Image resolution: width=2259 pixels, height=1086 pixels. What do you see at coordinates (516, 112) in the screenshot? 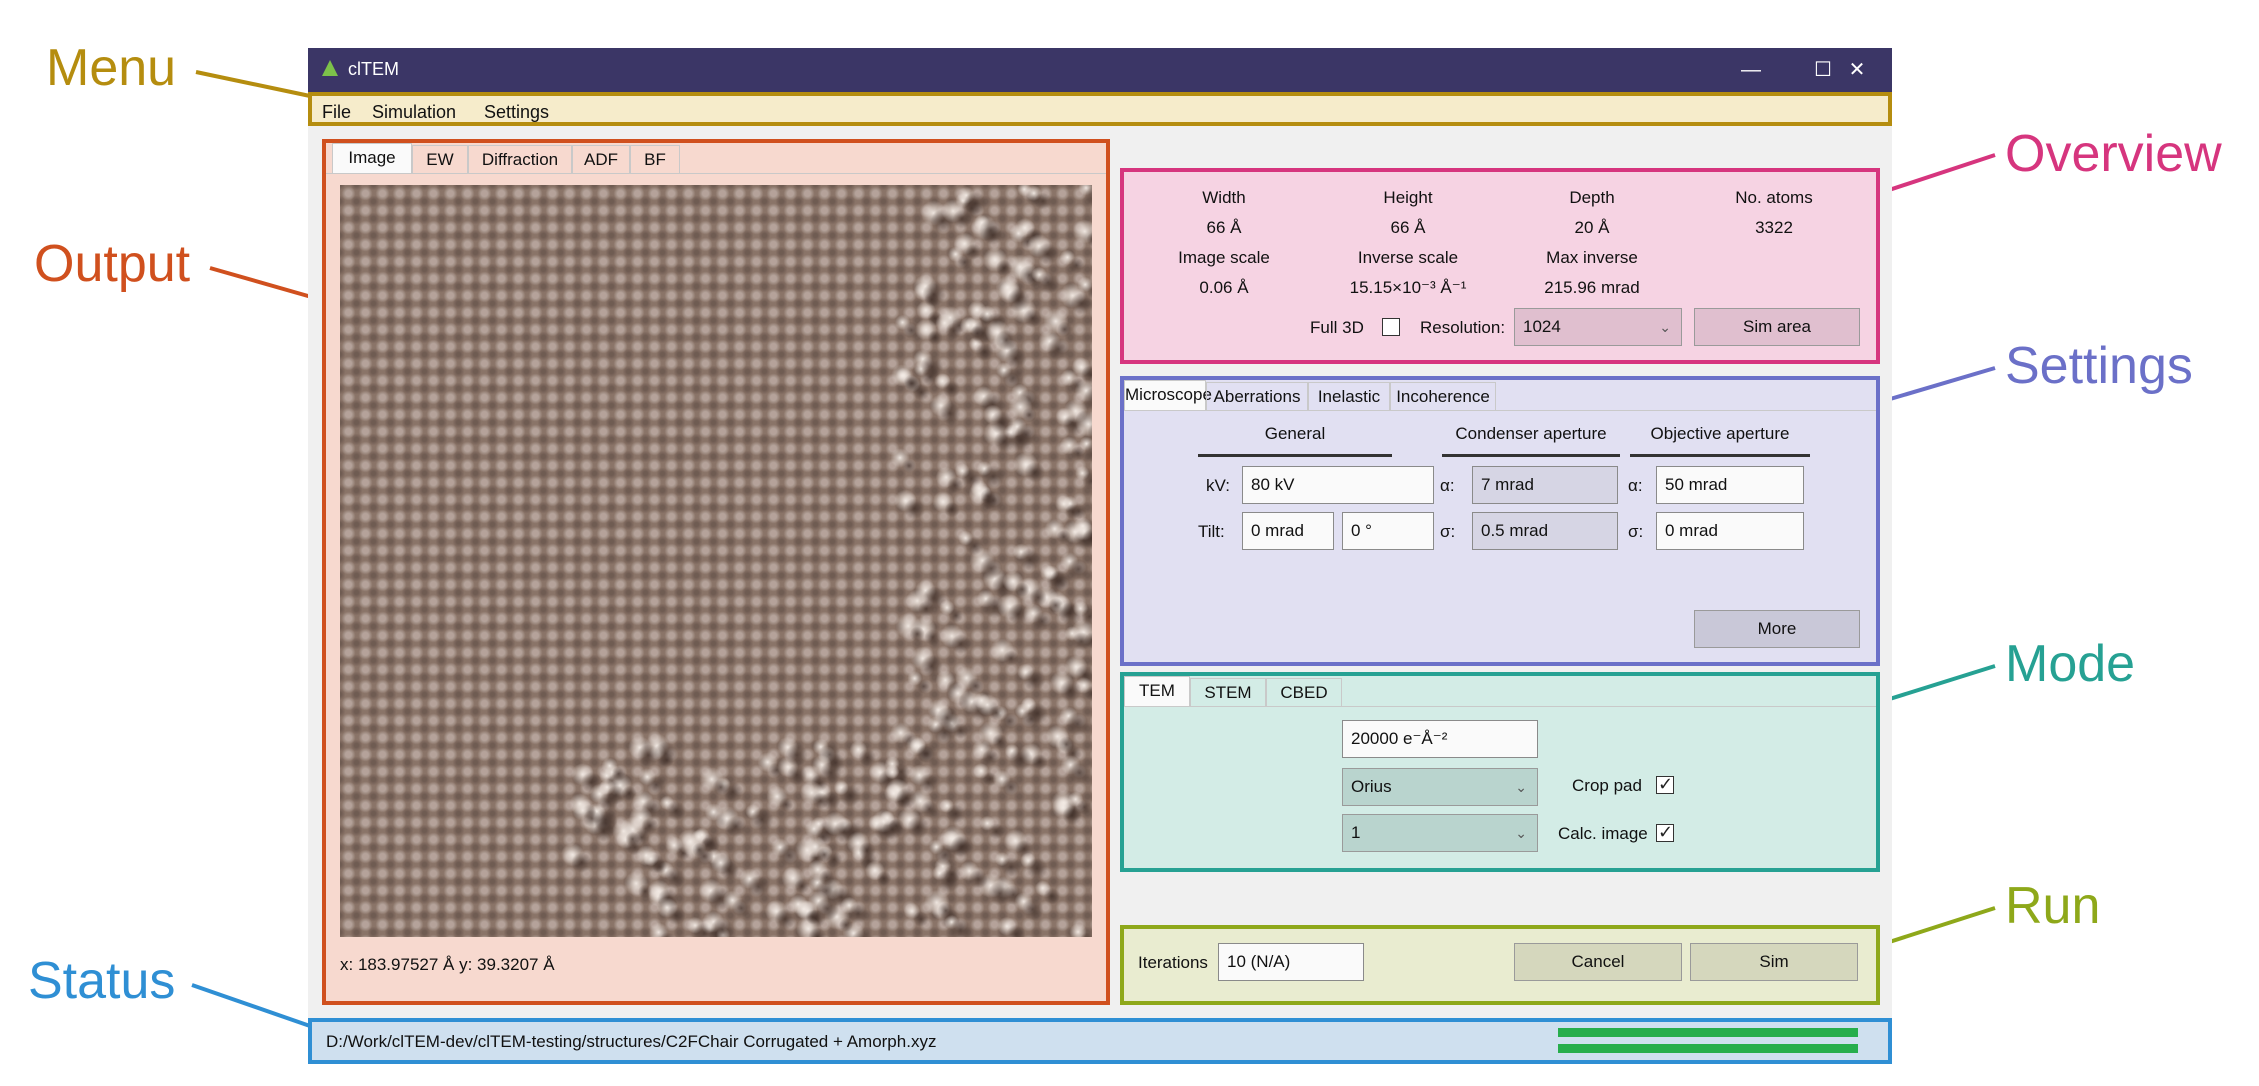
I see `menu-settings: Settings` at bounding box center [516, 112].